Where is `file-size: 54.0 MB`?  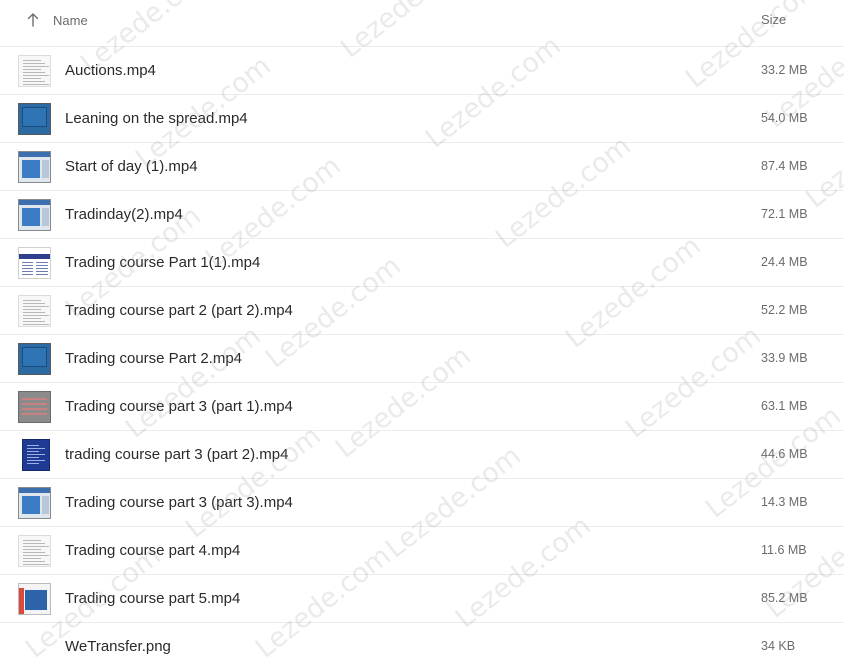 file-size: 54.0 MB is located at coordinates (784, 118).